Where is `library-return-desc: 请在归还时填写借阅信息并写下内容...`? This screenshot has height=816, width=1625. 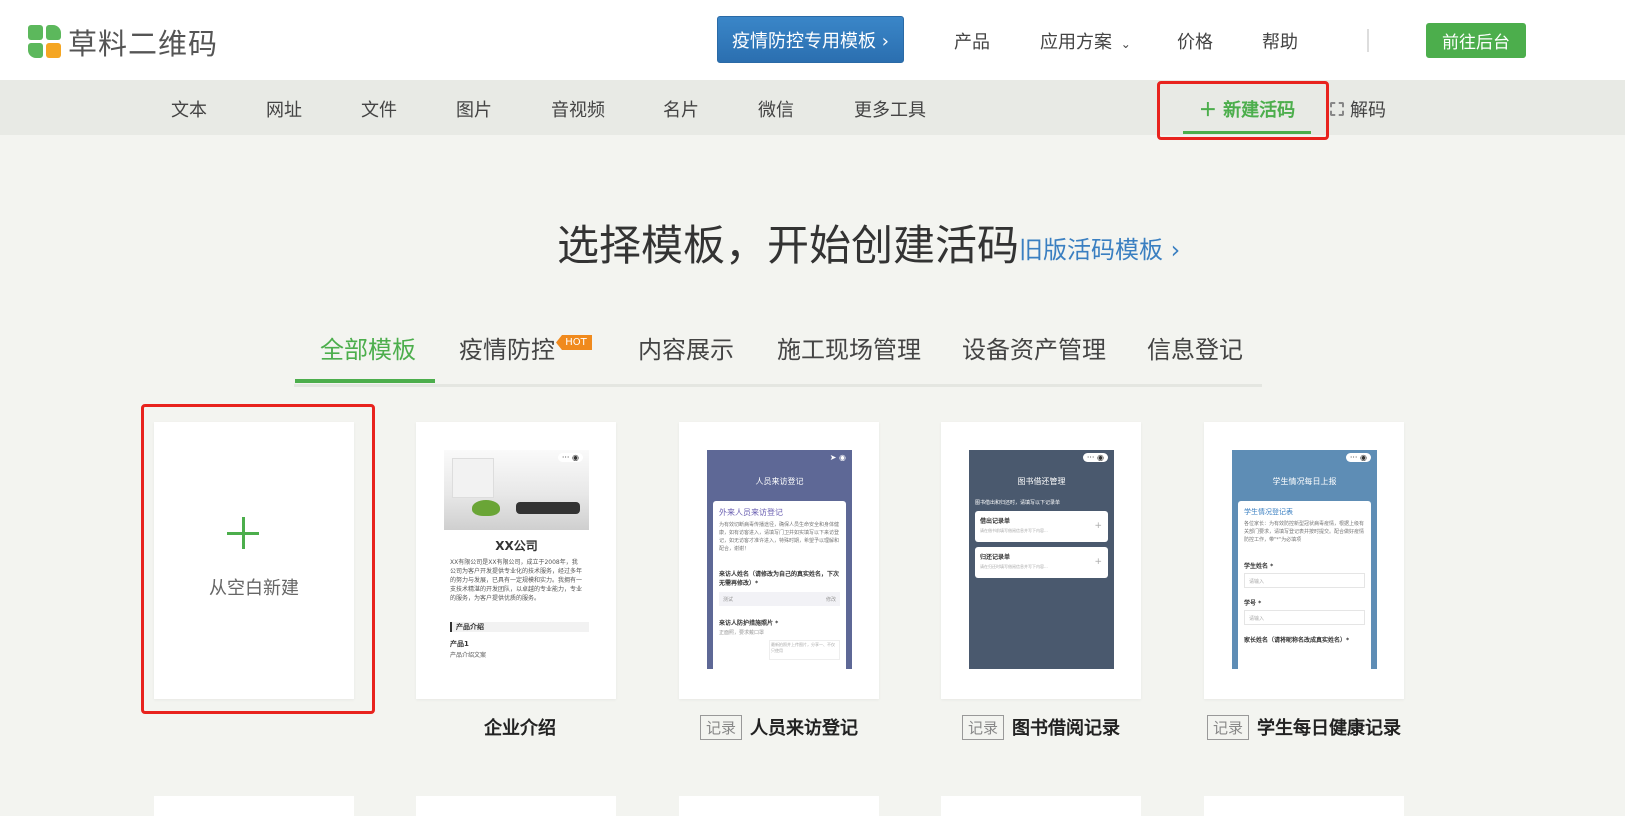 library-return-desc: 请在归还时填写借阅信息并写下内容... is located at coordinates (1014, 566).